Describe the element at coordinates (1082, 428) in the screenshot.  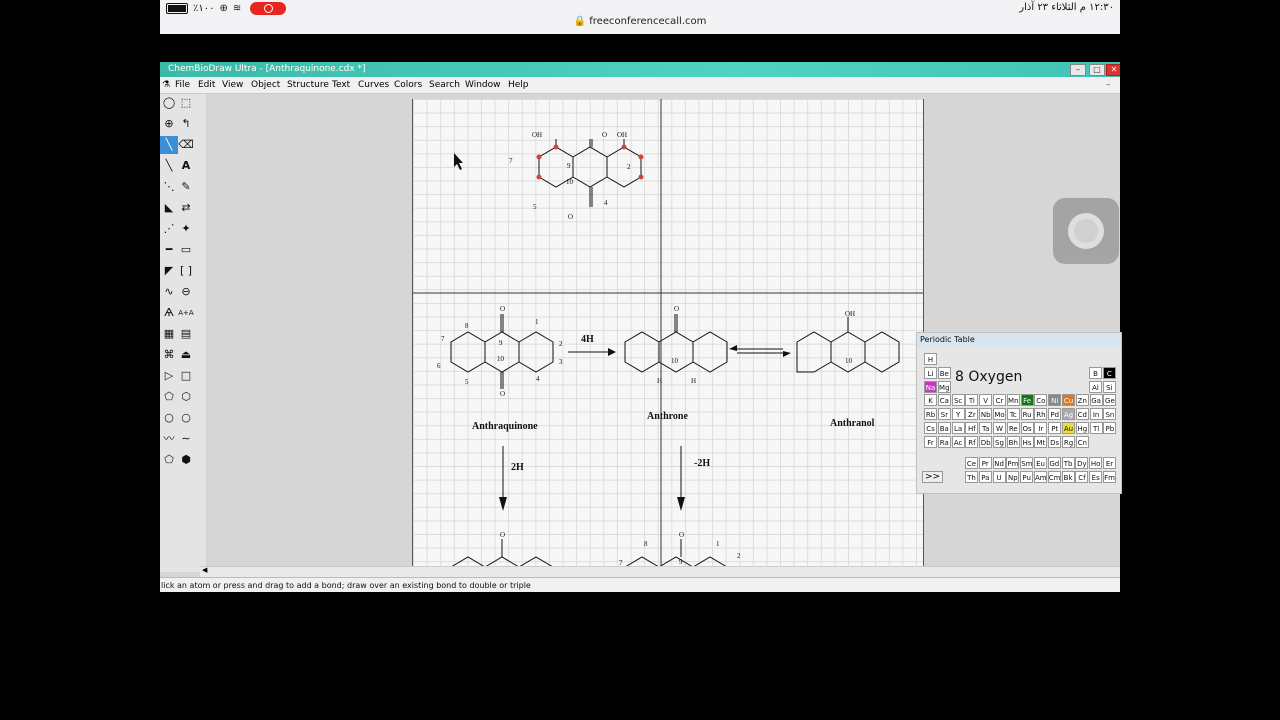
I see `element-hg: Hg` at that location.